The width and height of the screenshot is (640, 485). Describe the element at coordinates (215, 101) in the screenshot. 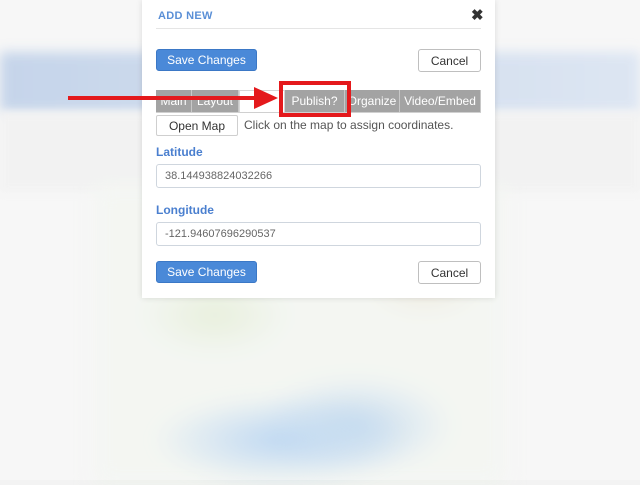

I see `tab-layout: Layout` at that location.